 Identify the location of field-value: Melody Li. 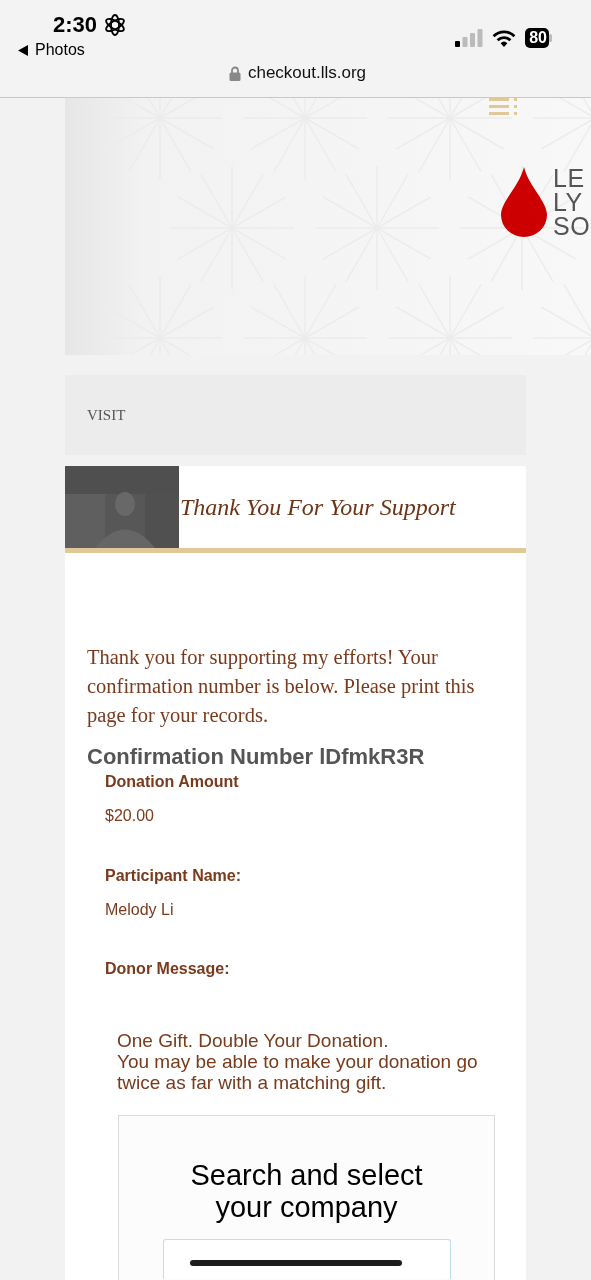
(140, 910).